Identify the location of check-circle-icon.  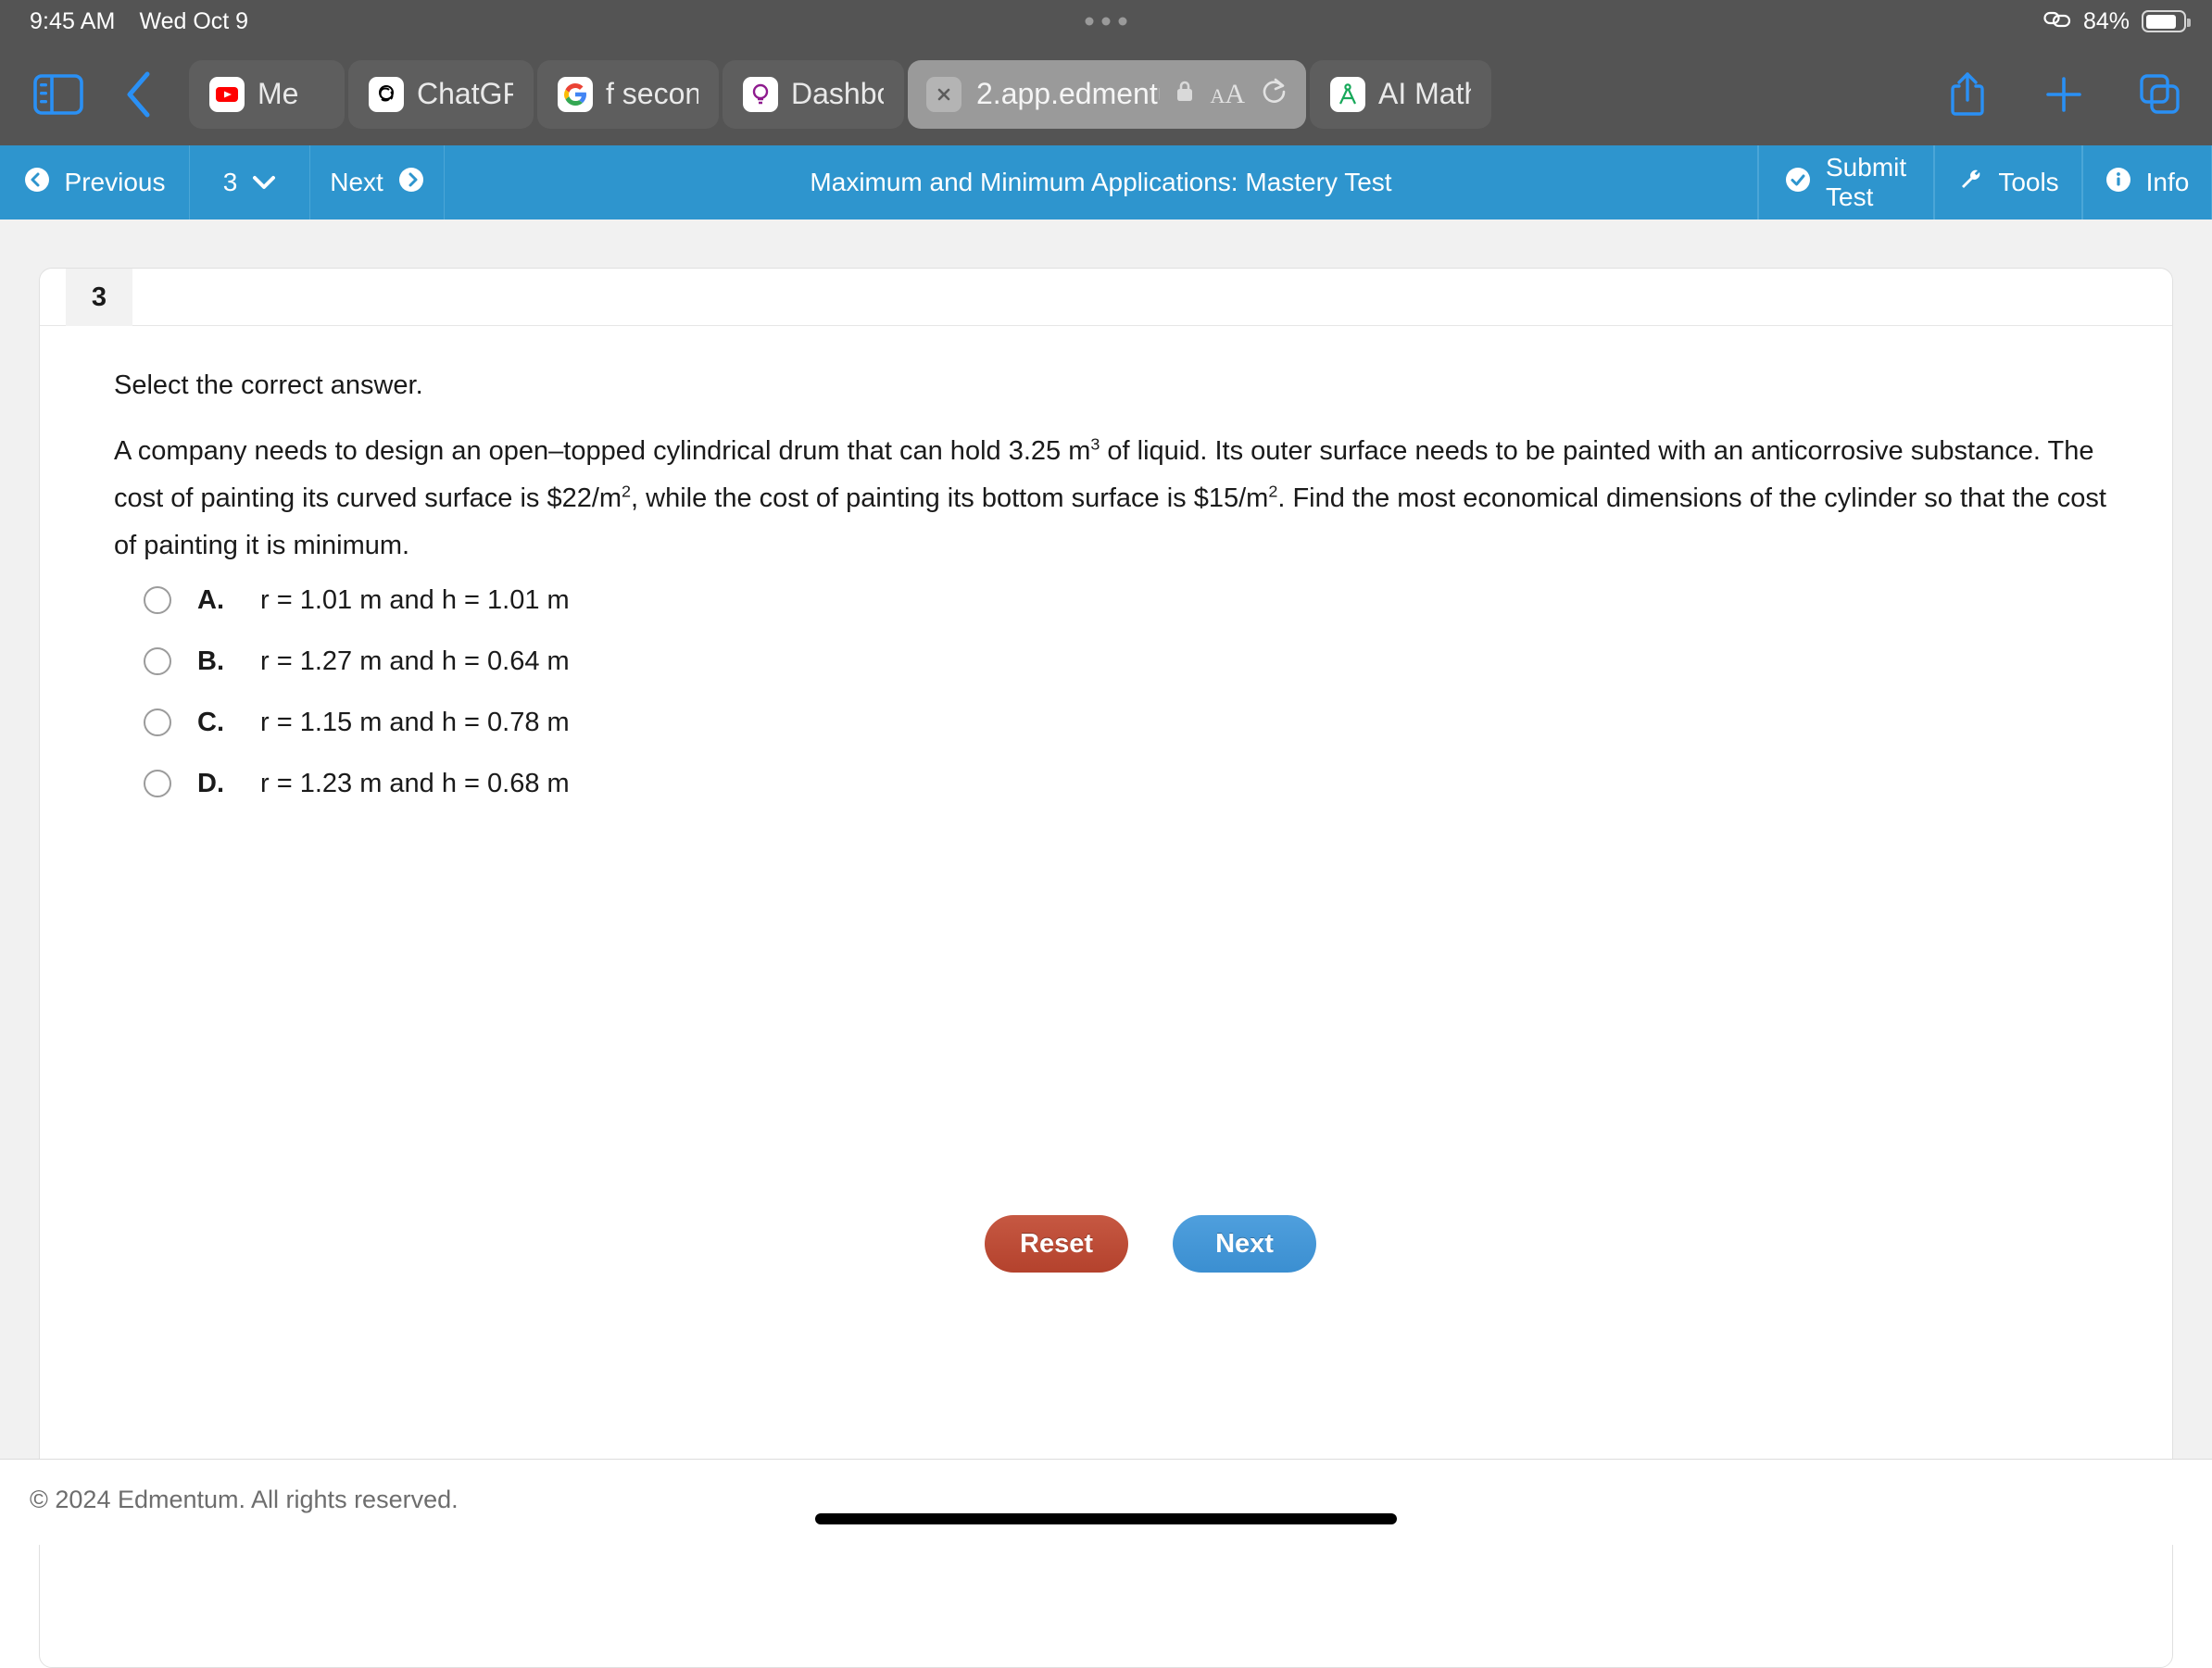
(1798, 183).